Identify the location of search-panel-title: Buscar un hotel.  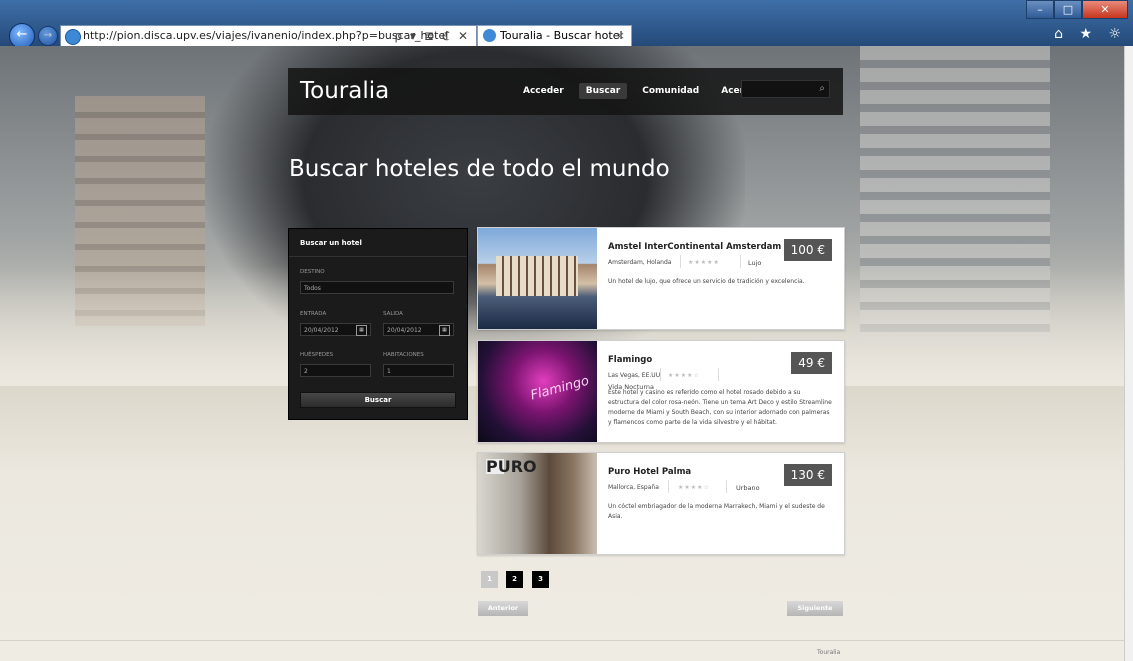
(331, 243).